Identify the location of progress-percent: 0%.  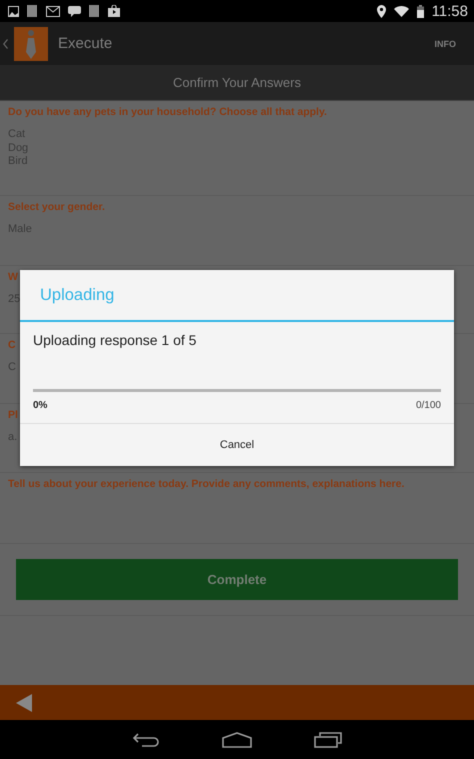
(40, 405).